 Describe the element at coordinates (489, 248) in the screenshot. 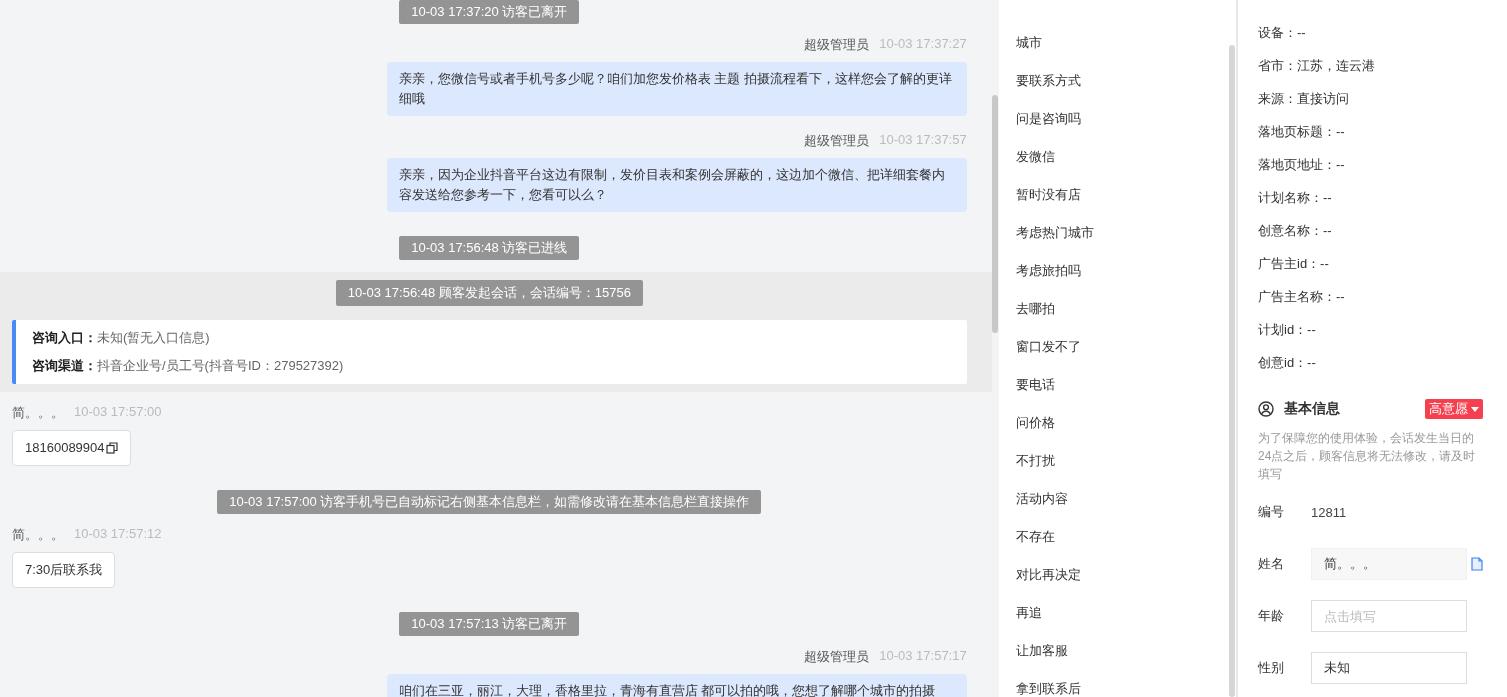

I see `system-notice: 10-03 17:56:48 访客已进线` at that location.